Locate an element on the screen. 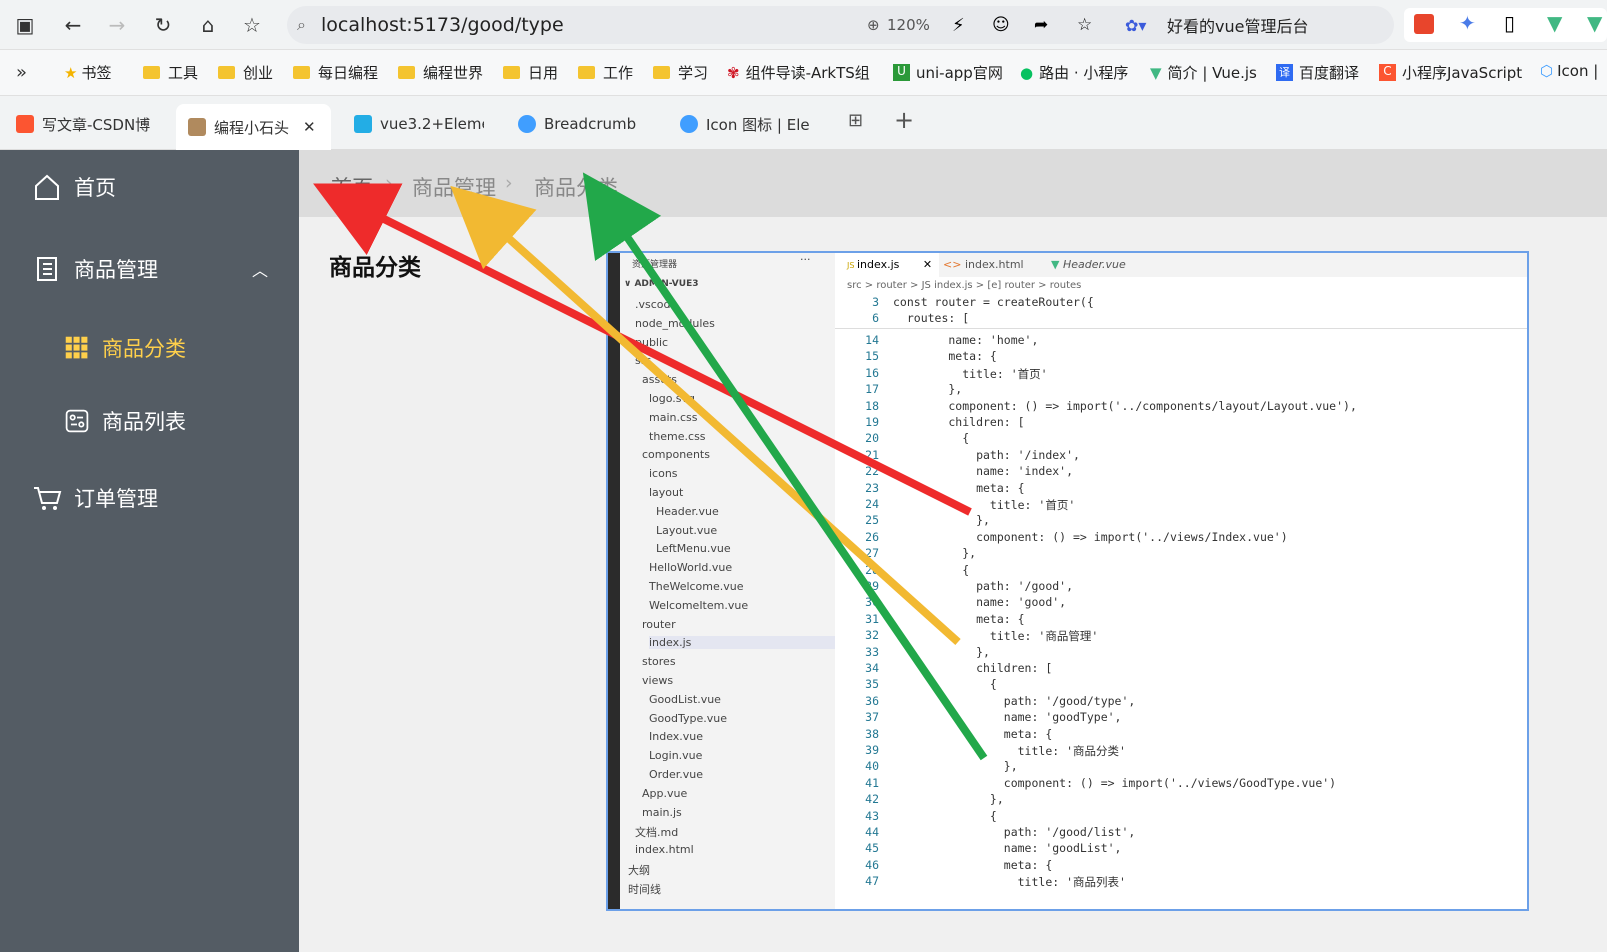  bookmark-item: 日用 is located at coordinates (530, 72).